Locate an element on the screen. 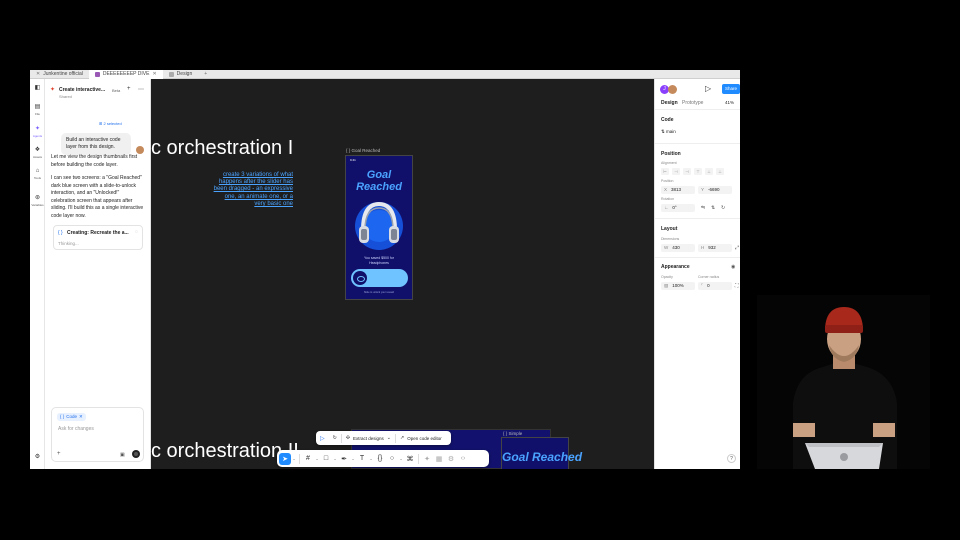  ai-tool: ✦ is located at coordinates (427, 459).